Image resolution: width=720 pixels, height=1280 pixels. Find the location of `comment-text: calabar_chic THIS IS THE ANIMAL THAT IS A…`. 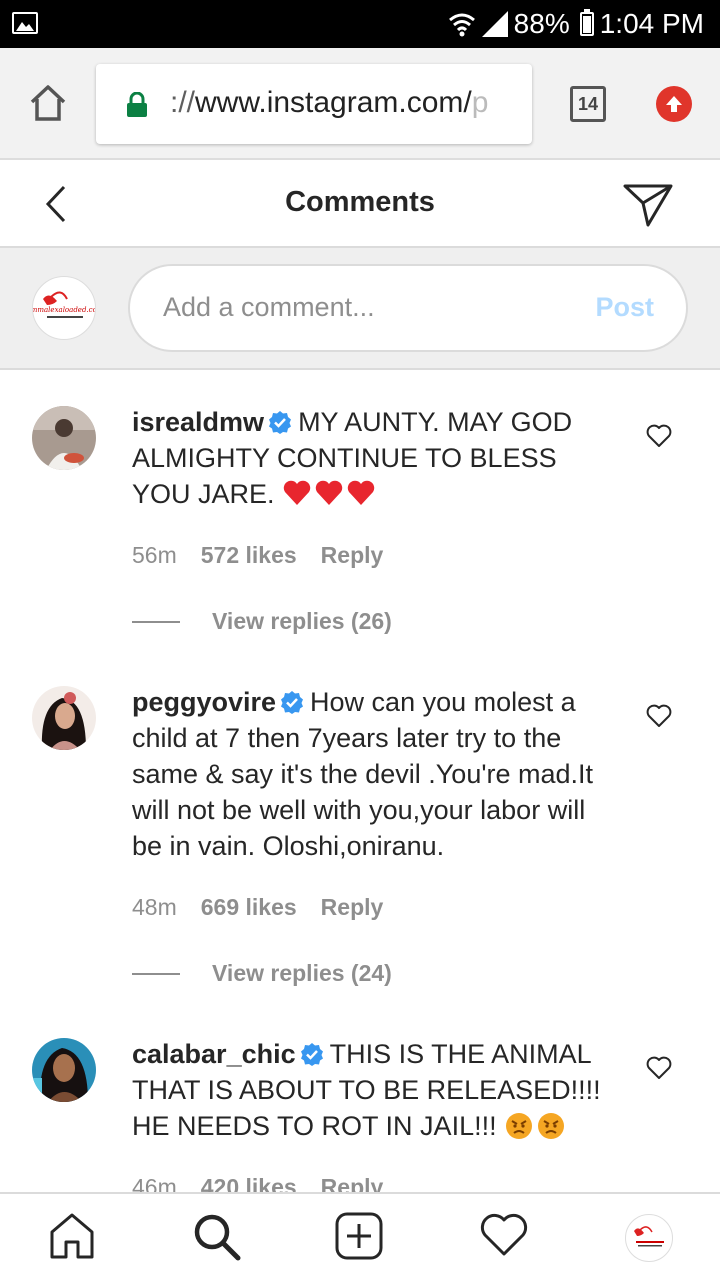

comment-text: calabar_chic THIS IS THE ANIMAL THAT IS A… is located at coordinates (372, 1090).